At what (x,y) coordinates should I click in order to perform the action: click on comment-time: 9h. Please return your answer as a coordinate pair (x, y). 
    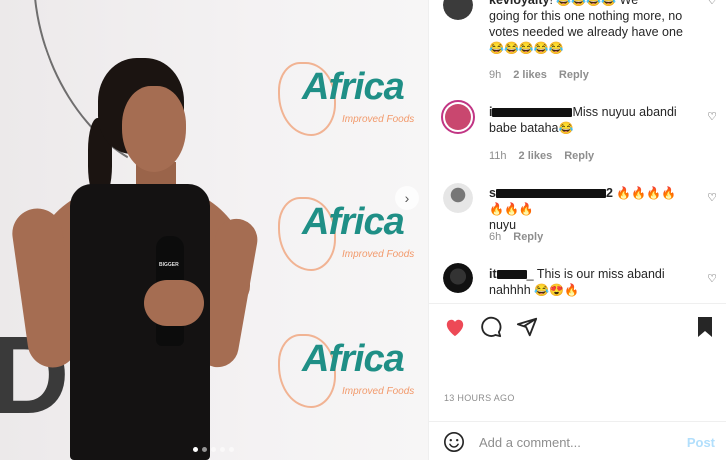
    Looking at the image, I should click on (495, 75).